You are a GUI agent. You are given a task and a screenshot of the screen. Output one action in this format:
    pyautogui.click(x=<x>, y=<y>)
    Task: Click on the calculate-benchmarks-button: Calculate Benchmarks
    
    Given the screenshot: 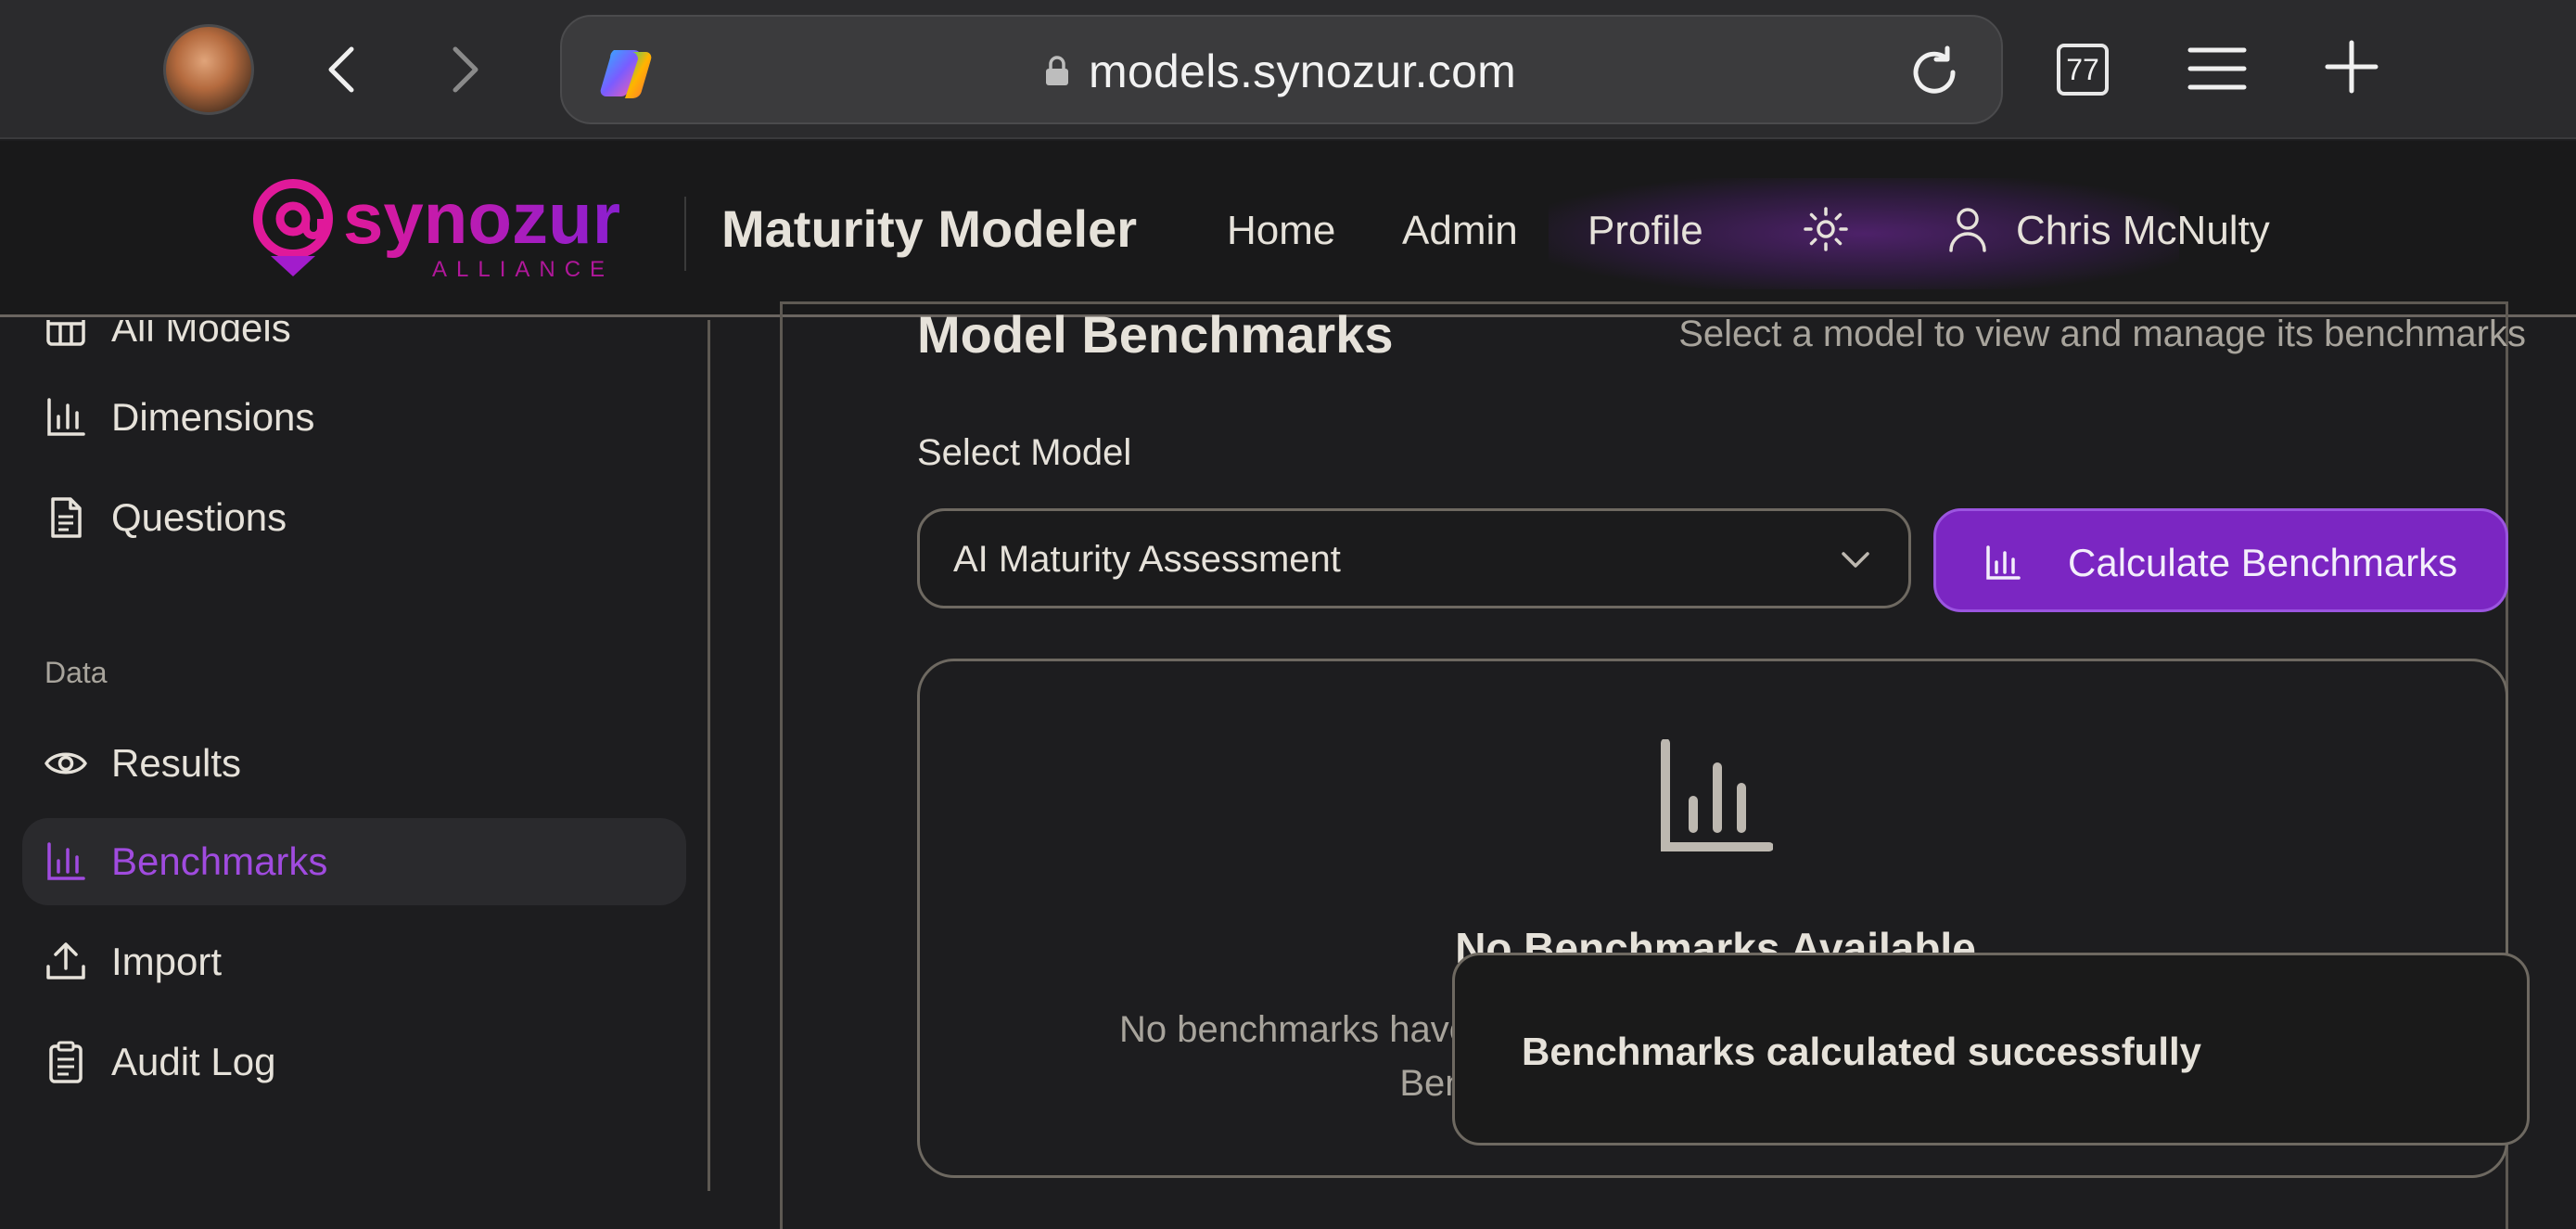 What is the action you would take?
    pyautogui.click(x=2220, y=560)
    